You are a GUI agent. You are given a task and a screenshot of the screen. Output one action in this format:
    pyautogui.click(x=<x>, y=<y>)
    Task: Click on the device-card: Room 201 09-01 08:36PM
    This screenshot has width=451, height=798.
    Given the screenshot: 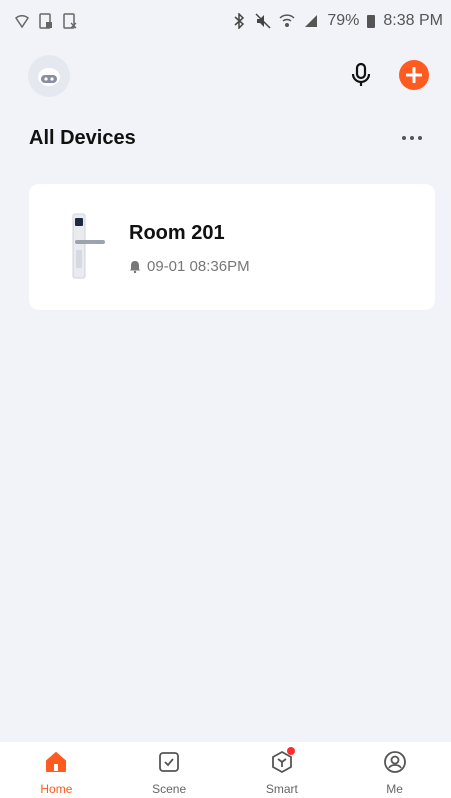 What is the action you would take?
    pyautogui.click(x=232, y=247)
    